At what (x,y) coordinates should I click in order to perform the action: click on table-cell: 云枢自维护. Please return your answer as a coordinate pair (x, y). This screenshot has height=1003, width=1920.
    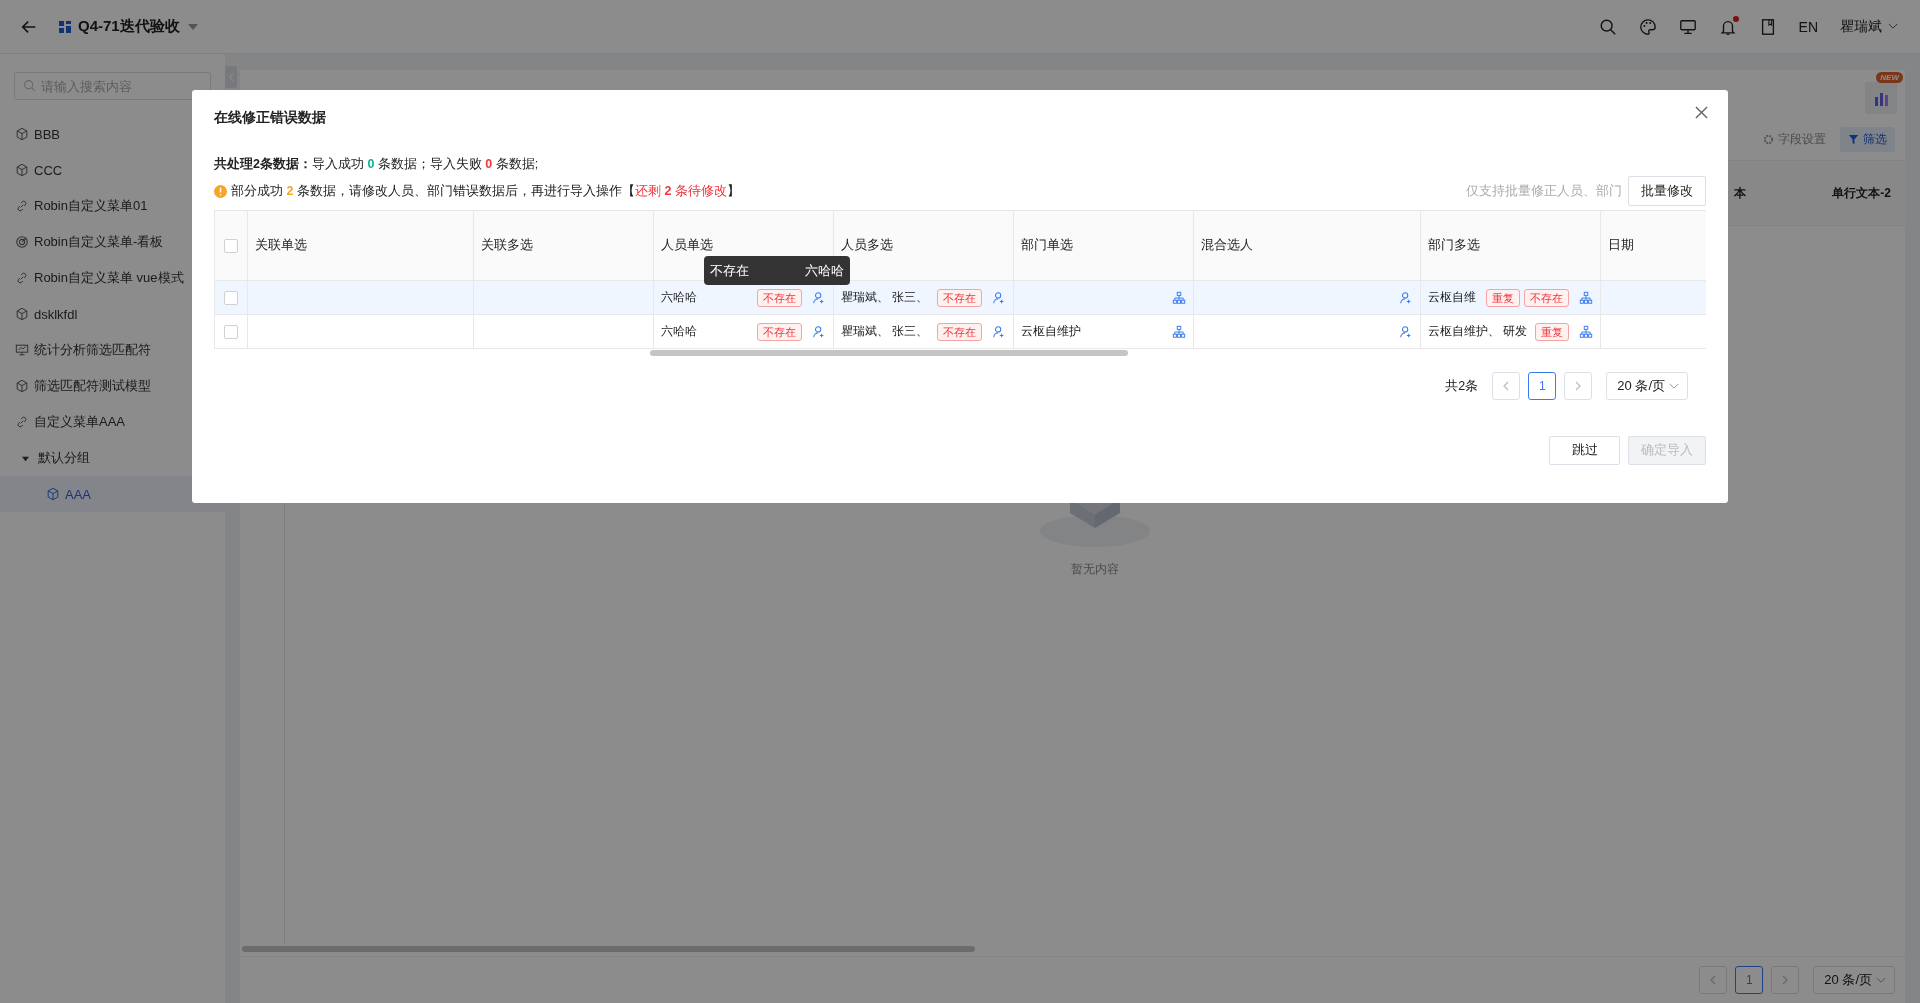
    Looking at the image, I should click on (1051, 331).